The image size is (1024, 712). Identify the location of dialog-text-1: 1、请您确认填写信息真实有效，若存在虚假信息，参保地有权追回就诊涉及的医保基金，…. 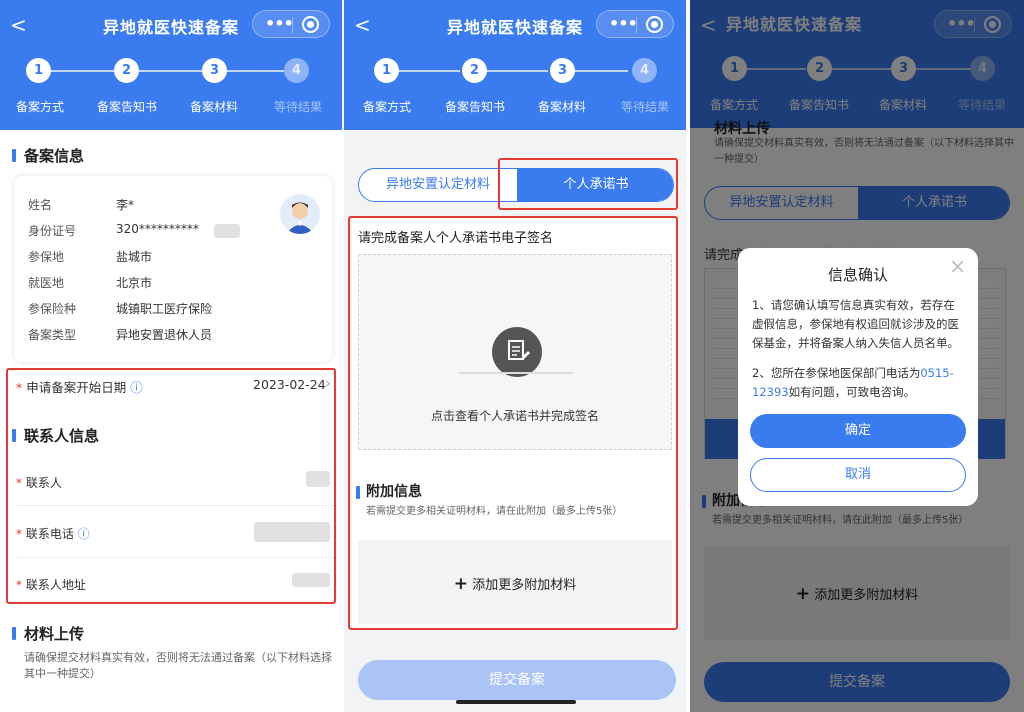
(855, 324).